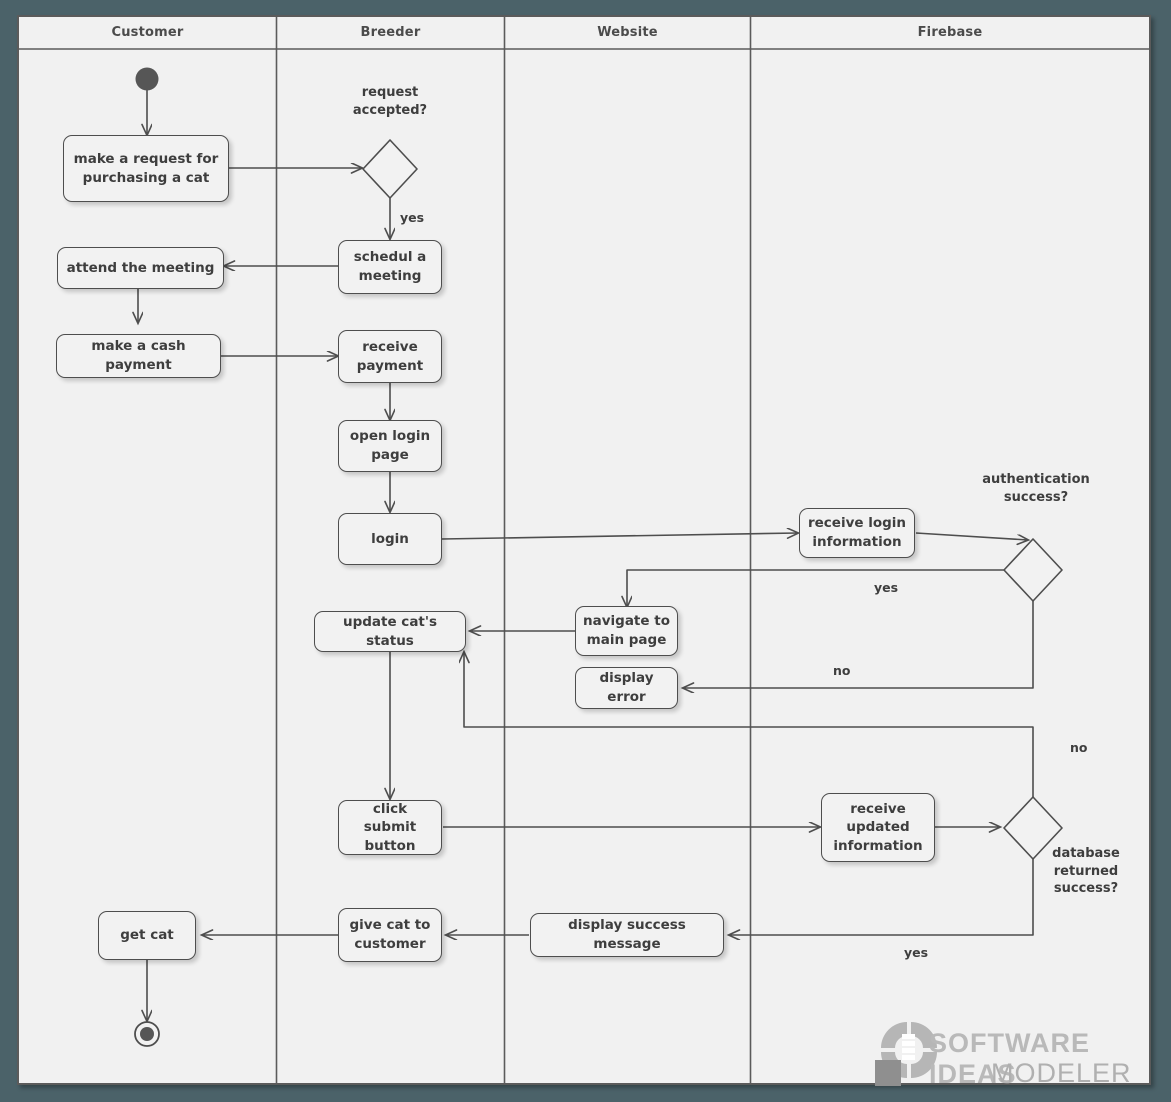 Image resolution: width=1171 pixels, height=1102 pixels. Describe the element at coordinates (619, 536) in the screenshot. I see `edge-login-to-receive-login-info` at that location.